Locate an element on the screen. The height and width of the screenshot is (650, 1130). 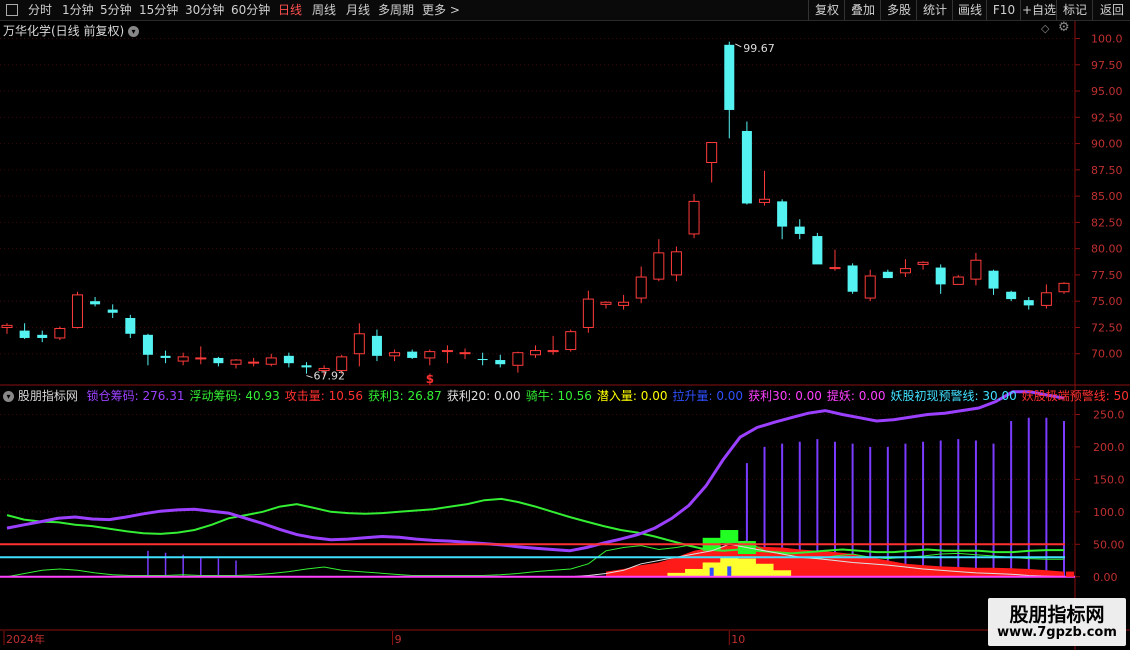
settings-gear-icon: ⚙ is located at coordinates (1064, 27).